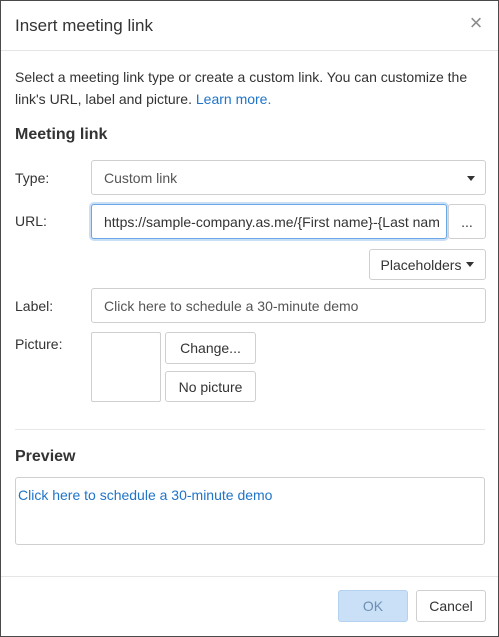 The image size is (499, 637). I want to click on type-select-value: Custom link, so click(141, 177).